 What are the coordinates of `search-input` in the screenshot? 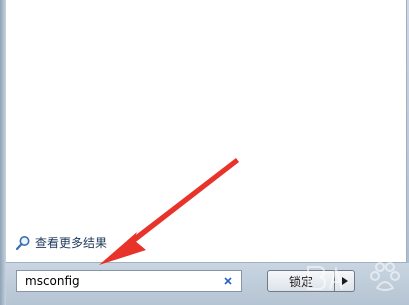 It's located at (119, 281).